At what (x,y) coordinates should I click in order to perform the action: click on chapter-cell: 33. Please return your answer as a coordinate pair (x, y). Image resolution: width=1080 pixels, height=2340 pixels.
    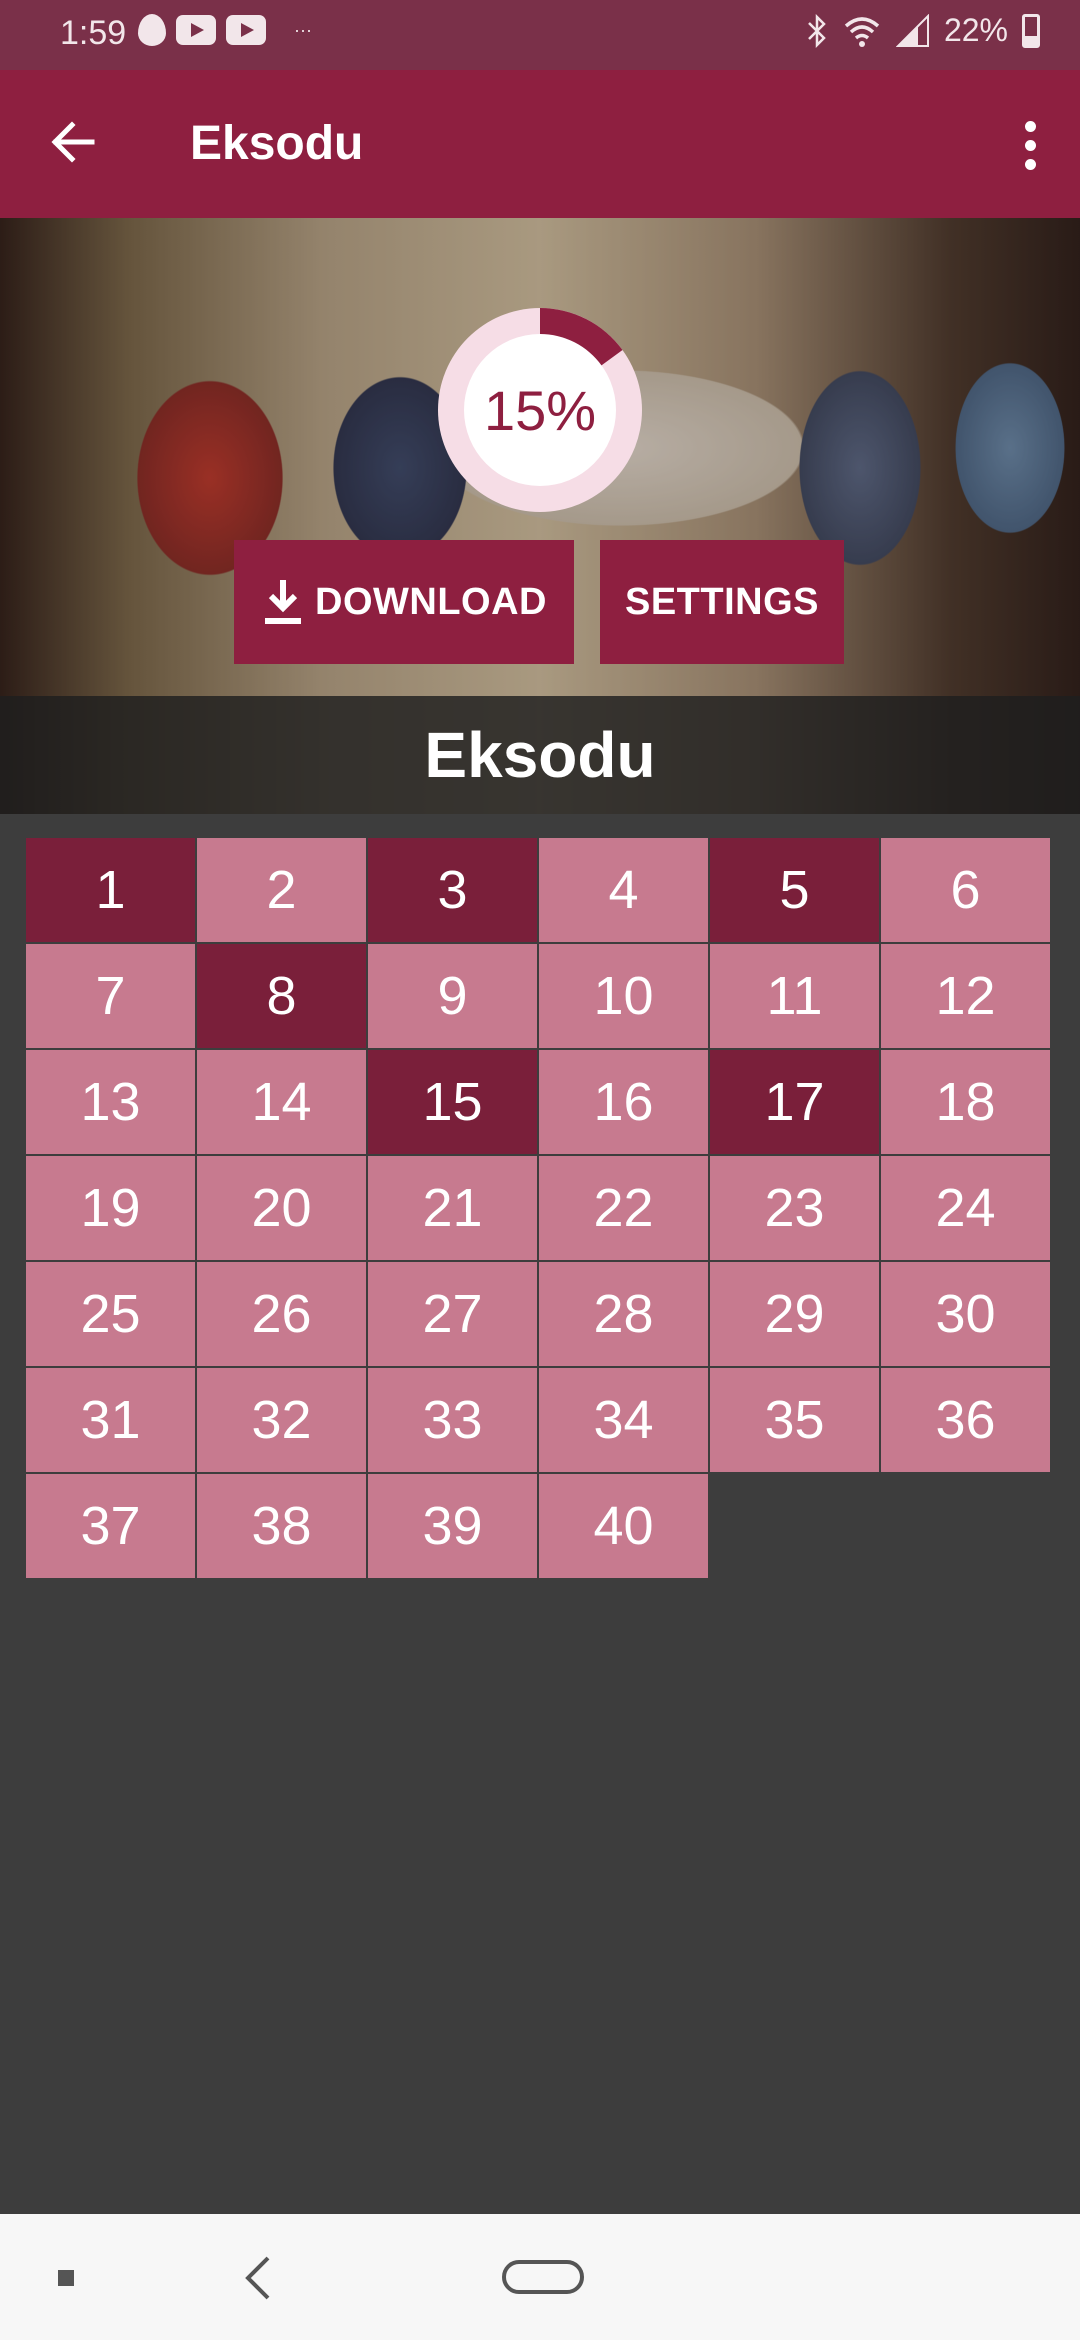
    Looking at the image, I should click on (452, 1420).